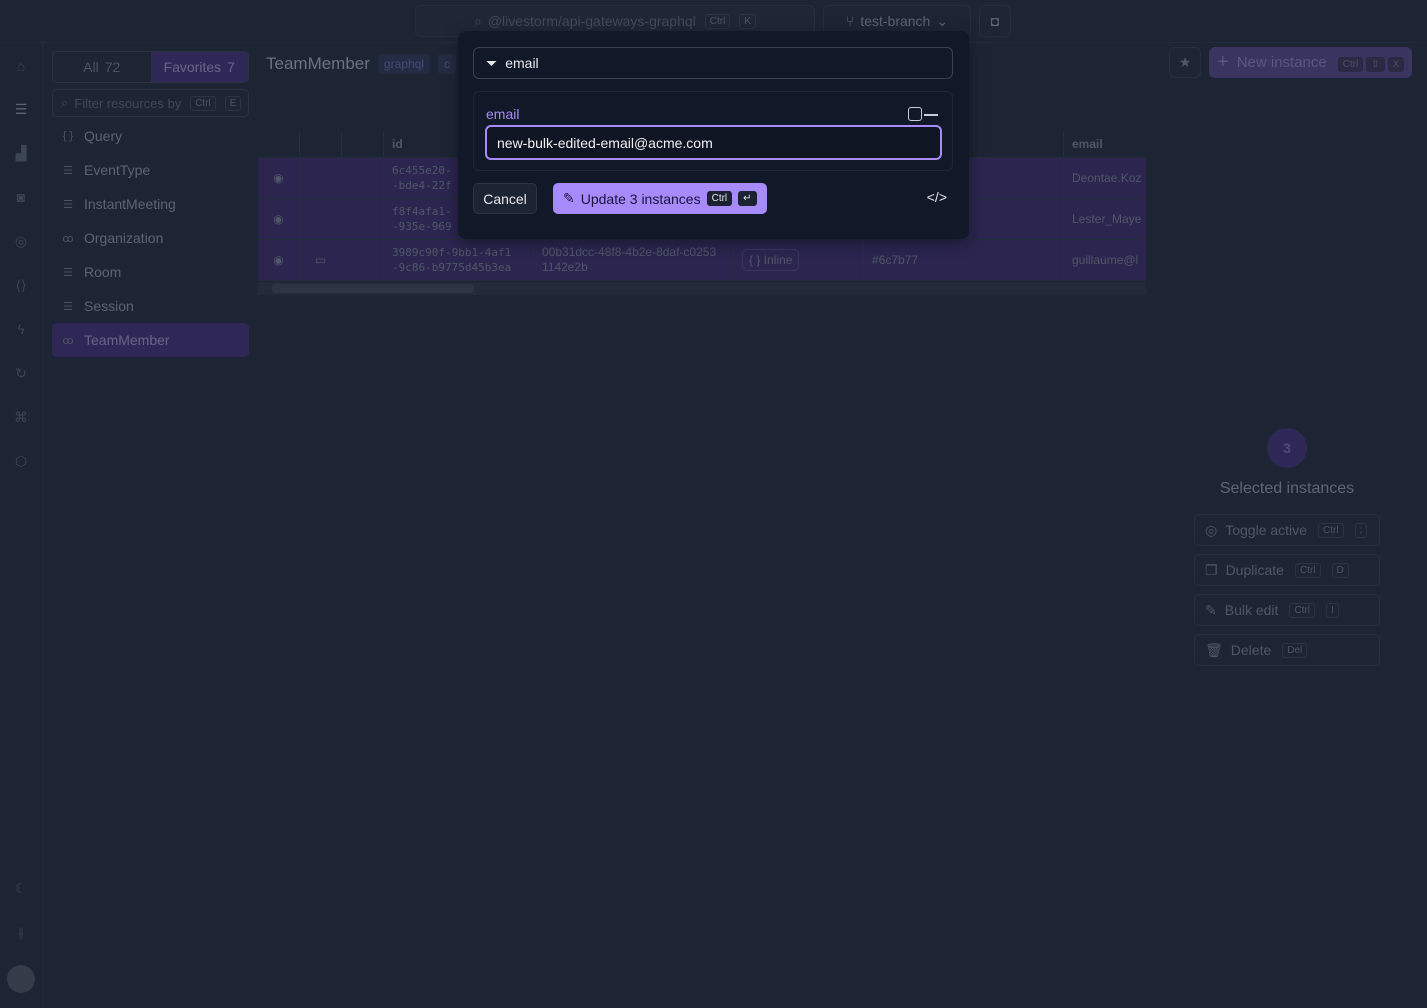  I want to click on column-email: email, so click(1105, 144).